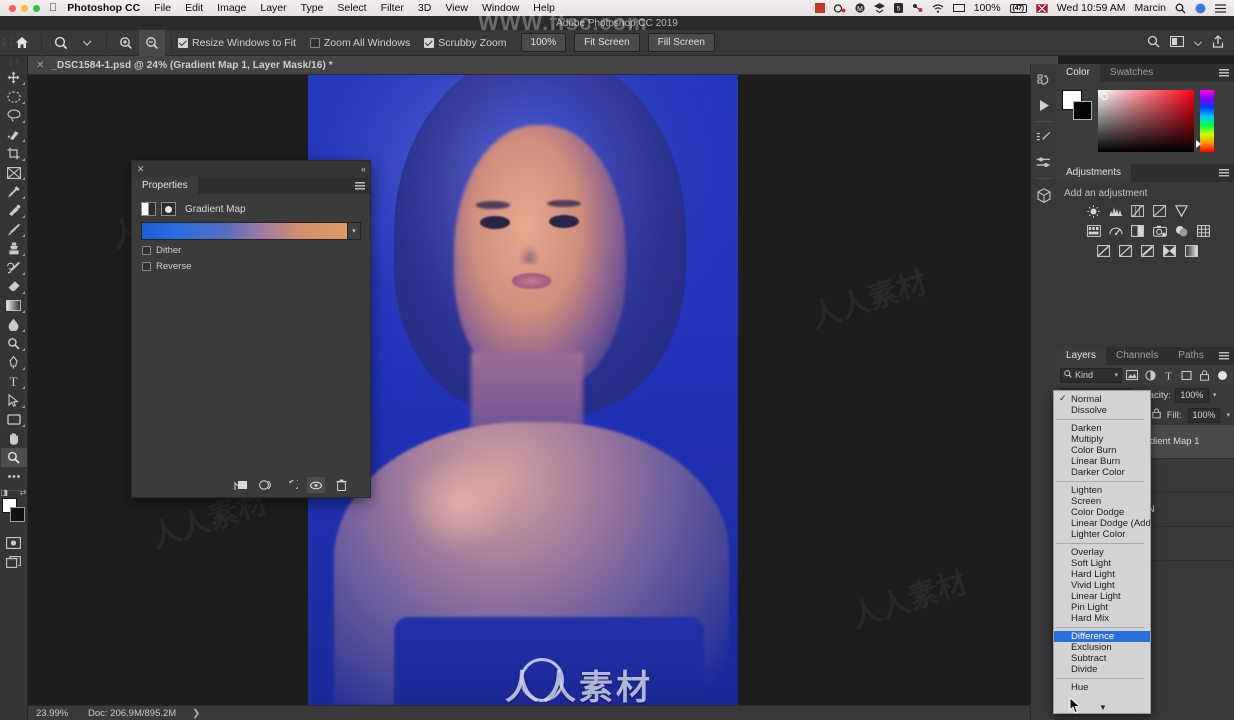  What do you see at coordinates (152, 42) in the screenshot?
I see `zoom-out-icon` at bounding box center [152, 42].